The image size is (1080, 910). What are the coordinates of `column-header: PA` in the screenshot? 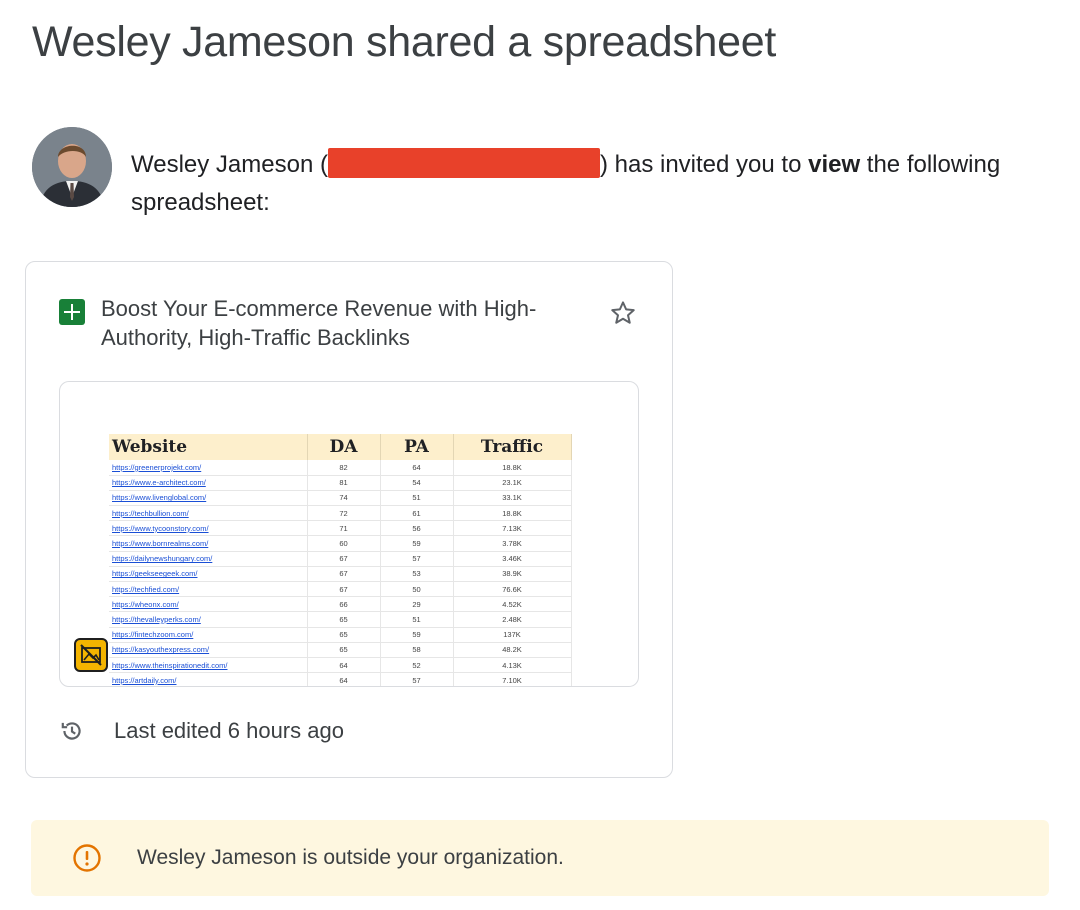 It's located at (417, 447).